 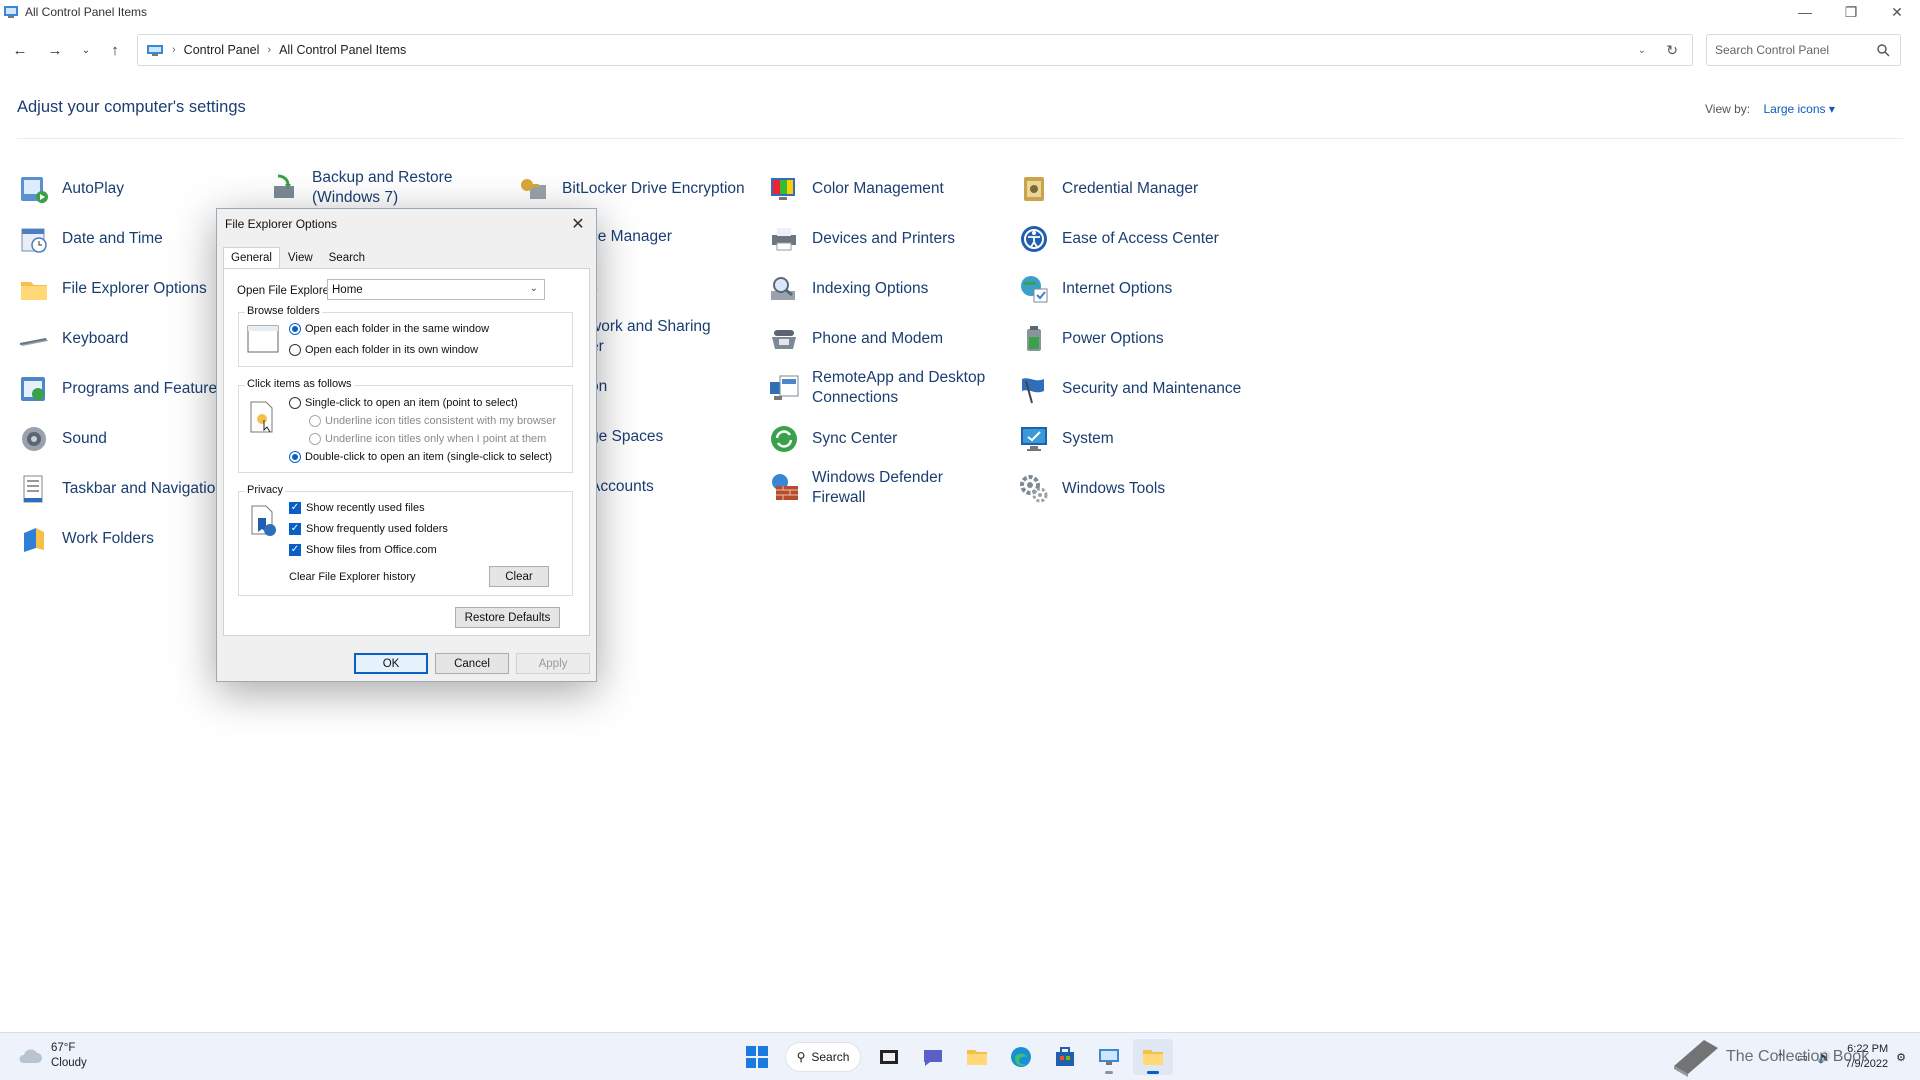 I want to click on privacy-legend: Privacy, so click(x=265, y=490).